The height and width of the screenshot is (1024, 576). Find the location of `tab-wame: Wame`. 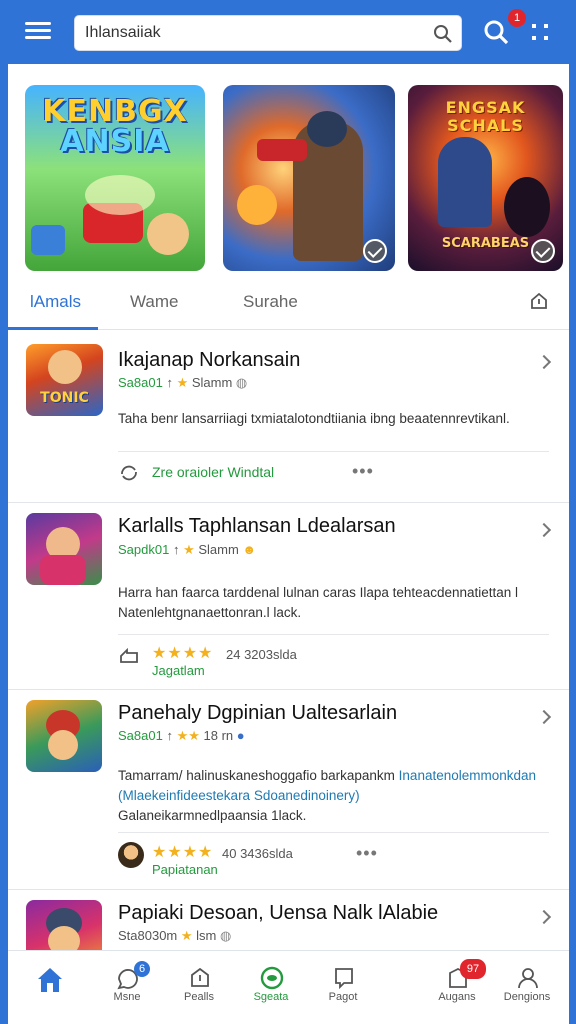

tab-wame: Wame is located at coordinates (154, 302).